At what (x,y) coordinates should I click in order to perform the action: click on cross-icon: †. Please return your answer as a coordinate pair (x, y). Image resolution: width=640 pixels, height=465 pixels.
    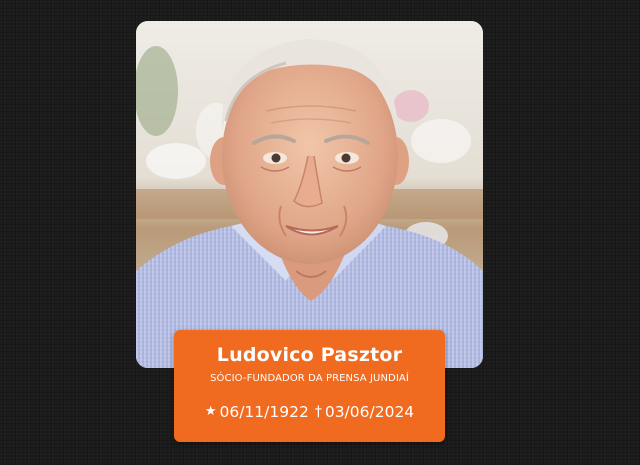
    Looking at the image, I should click on (318, 411).